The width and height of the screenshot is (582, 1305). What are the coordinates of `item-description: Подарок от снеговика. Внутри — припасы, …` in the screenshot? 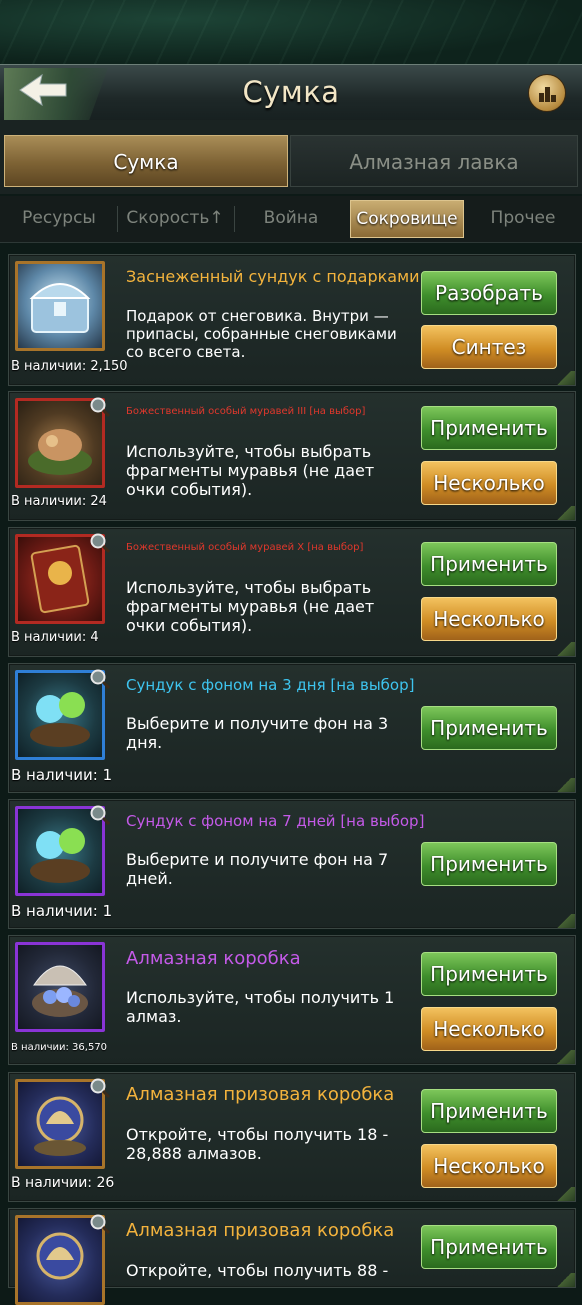 It's located at (261, 334).